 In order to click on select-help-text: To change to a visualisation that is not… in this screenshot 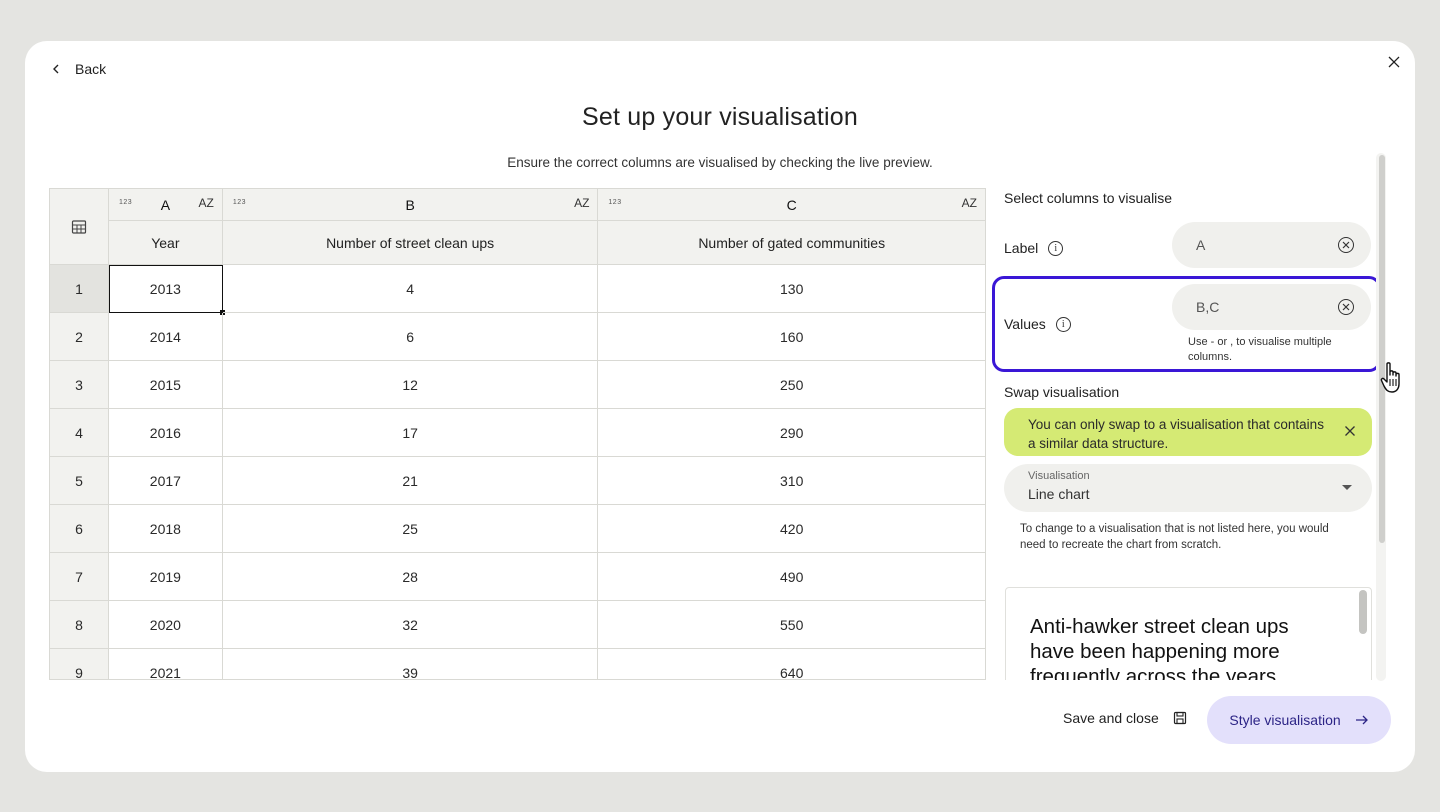, I will do `click(1174, 537)`.